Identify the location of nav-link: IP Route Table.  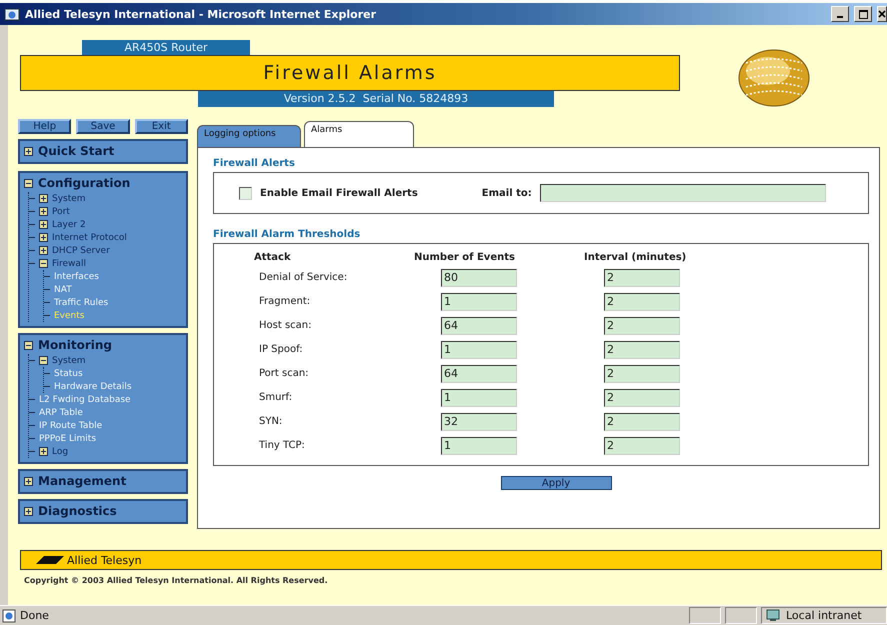
(70, 425).